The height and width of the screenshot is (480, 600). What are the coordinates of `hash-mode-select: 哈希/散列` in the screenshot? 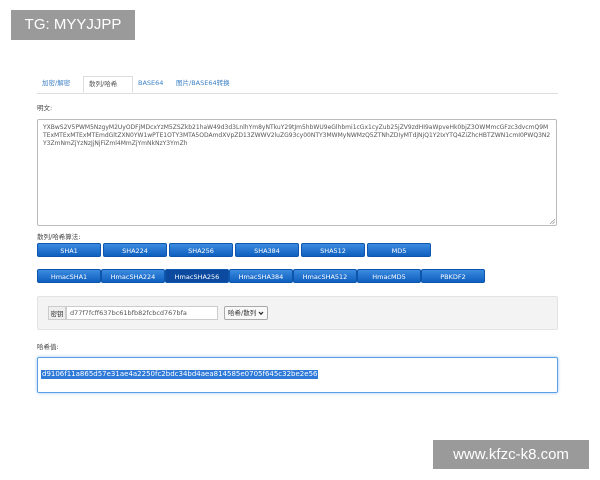 It's located at (246, 313).